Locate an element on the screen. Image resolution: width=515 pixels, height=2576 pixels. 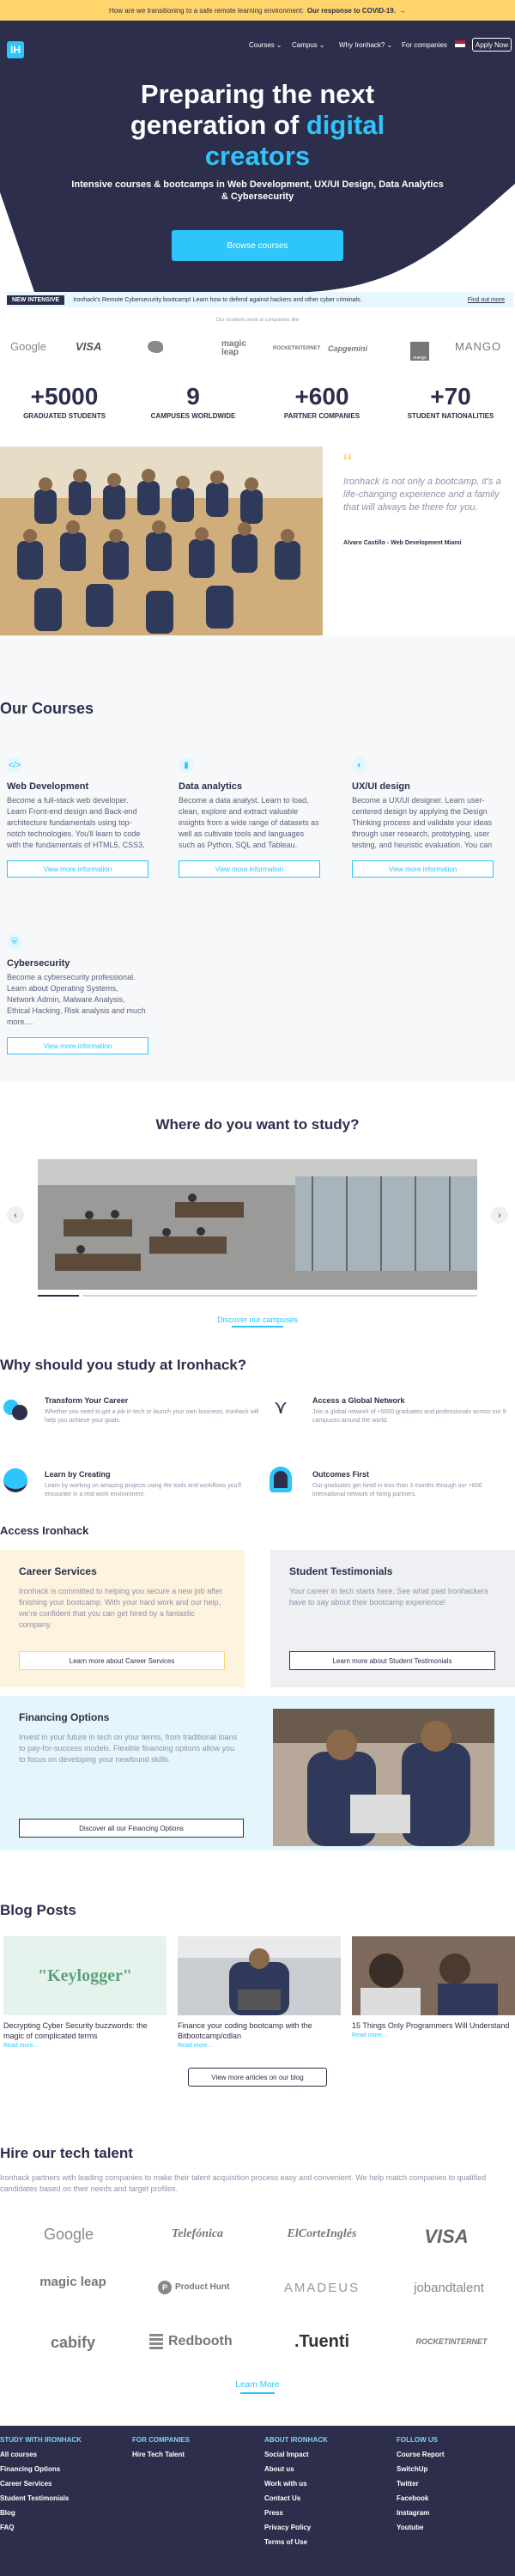
course-title: Data analytics is located at coordinates (249, 786).